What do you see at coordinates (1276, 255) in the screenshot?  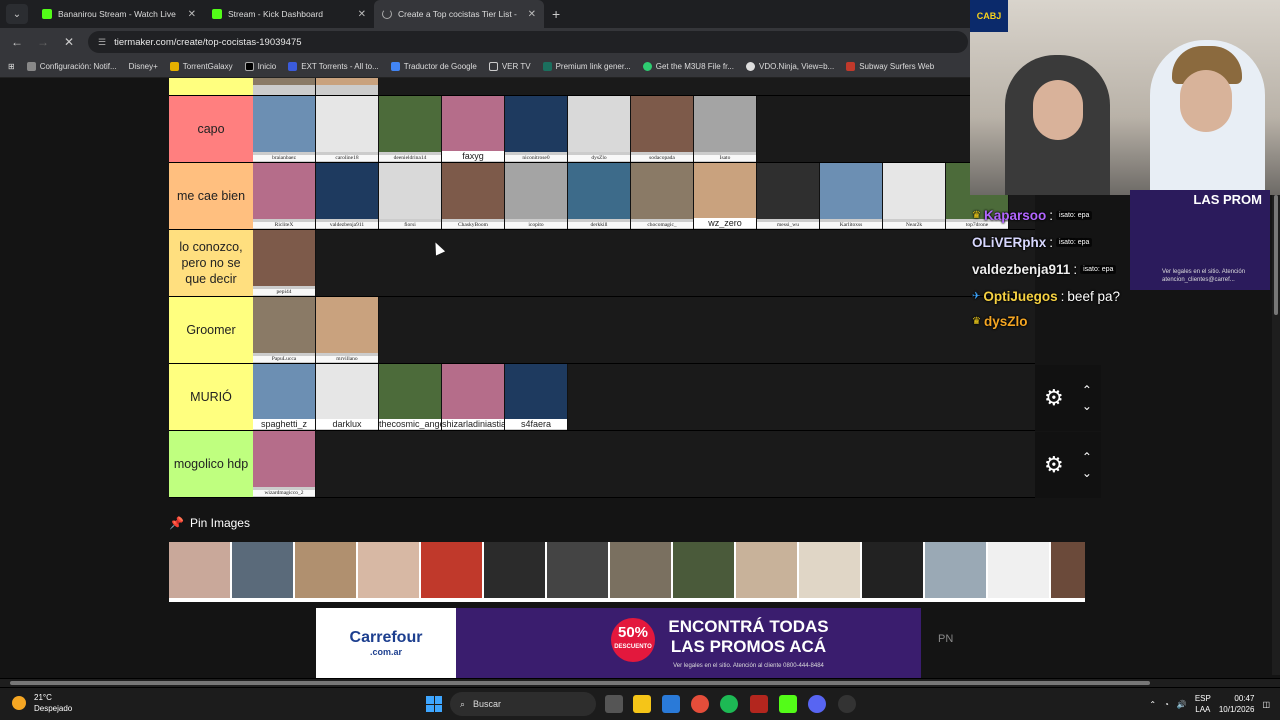 I see `scrollbar-thumb` at bounding box center [1276, 255].